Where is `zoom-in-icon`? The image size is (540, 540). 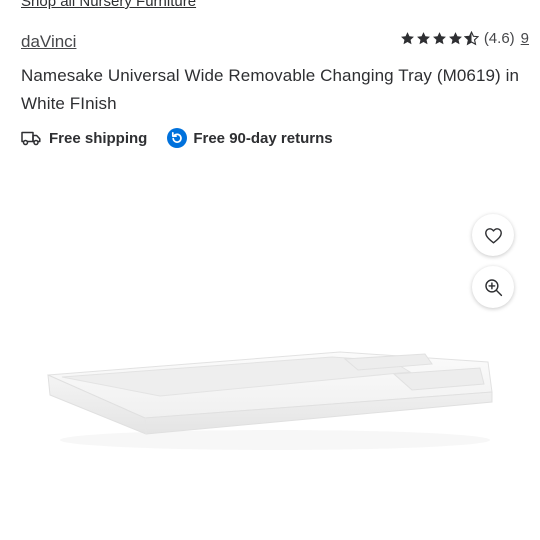
zoom-in-icon is located at coordinates (493, 287).